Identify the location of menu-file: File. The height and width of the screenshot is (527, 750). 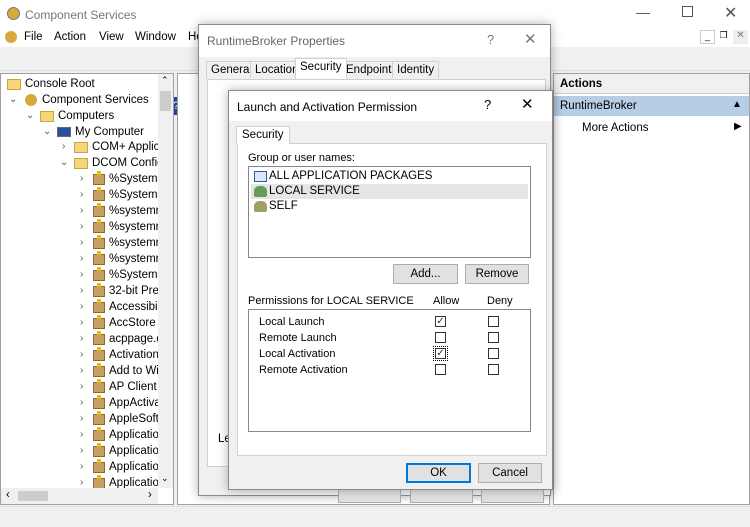
(33, 37).